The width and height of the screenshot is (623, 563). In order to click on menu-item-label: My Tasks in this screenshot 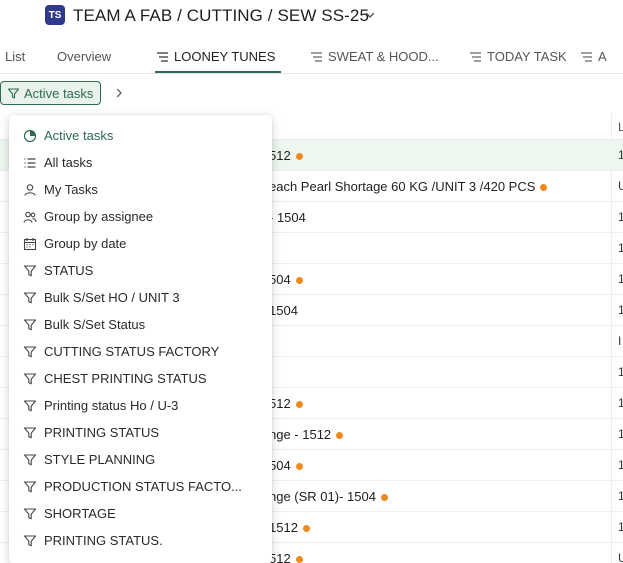, I will do `click(71, 189)`.